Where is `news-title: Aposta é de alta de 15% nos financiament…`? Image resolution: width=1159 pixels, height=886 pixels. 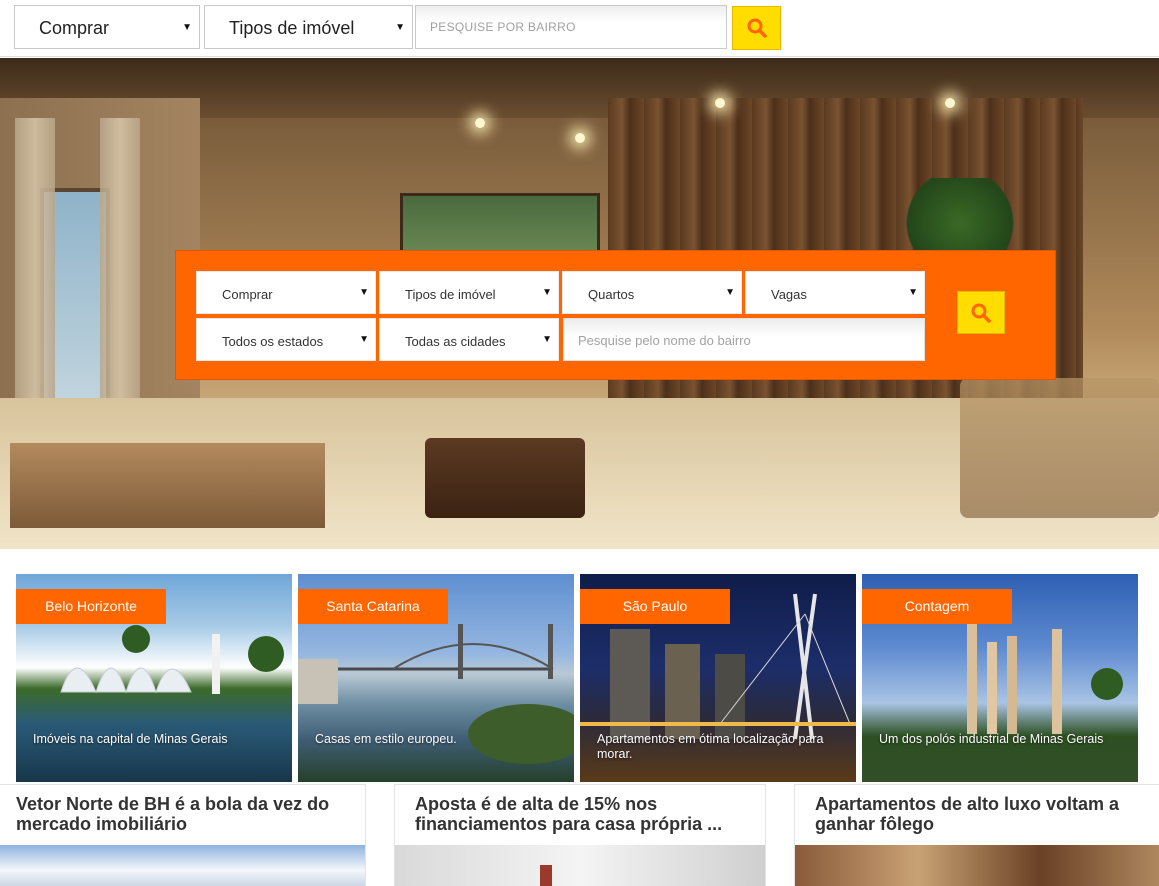
news-title: Aposta é de alta de 15% nos financiament… is located at coordinates (585, 814).